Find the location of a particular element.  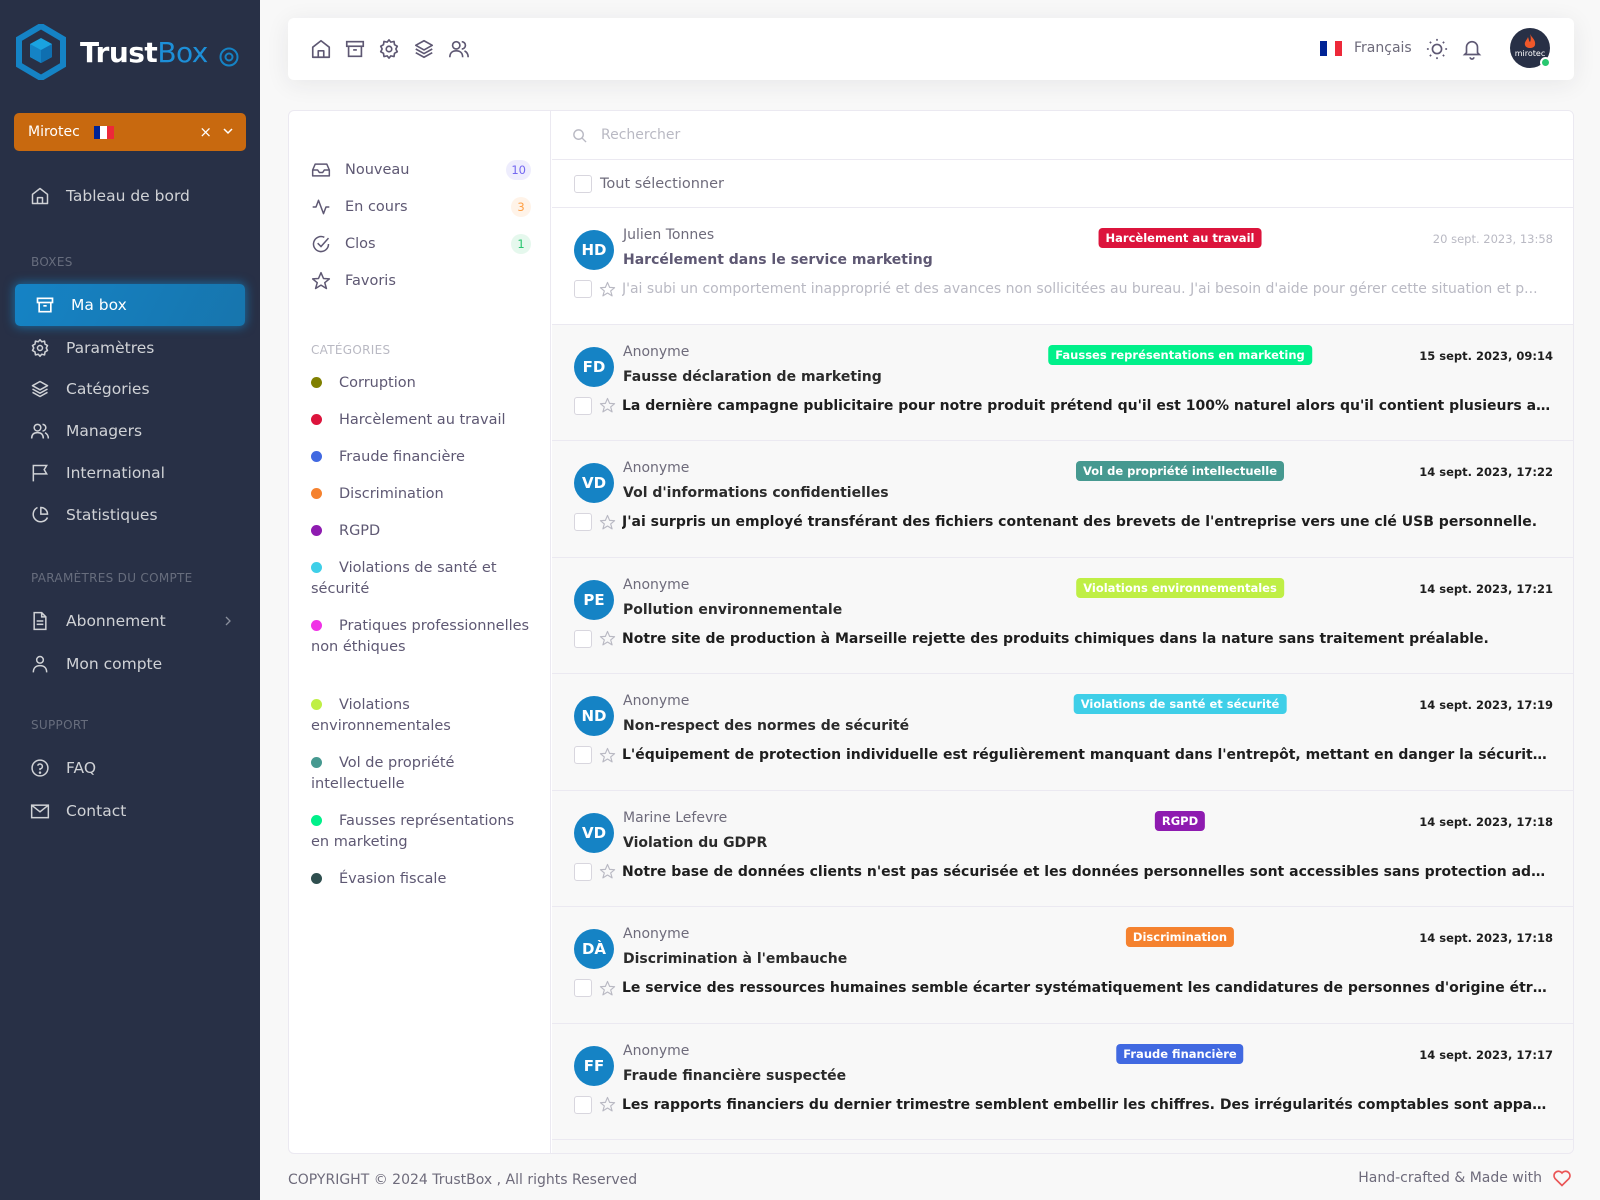

category-item: Violations de santé et sécurité is located at coordinates (421, 579).